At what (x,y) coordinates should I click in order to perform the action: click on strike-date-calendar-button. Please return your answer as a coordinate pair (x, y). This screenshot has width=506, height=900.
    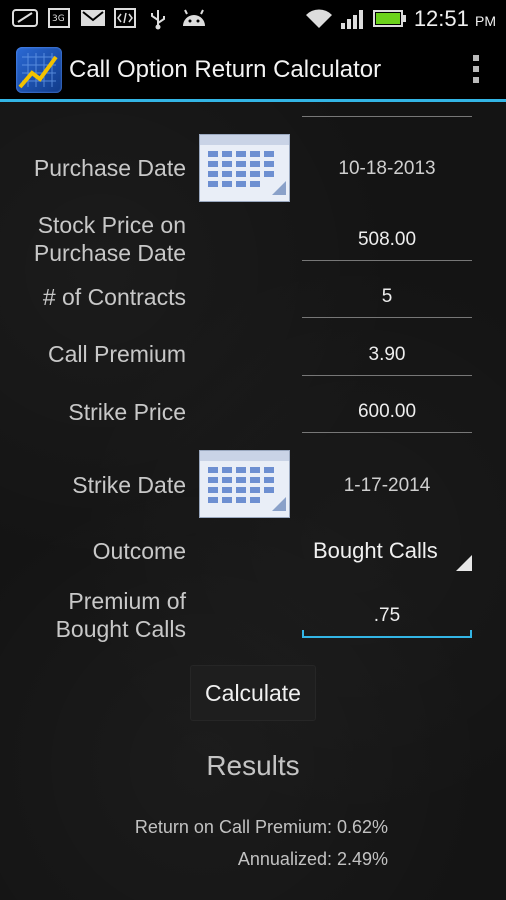
    Looking at the image, I should click on (244, 484).